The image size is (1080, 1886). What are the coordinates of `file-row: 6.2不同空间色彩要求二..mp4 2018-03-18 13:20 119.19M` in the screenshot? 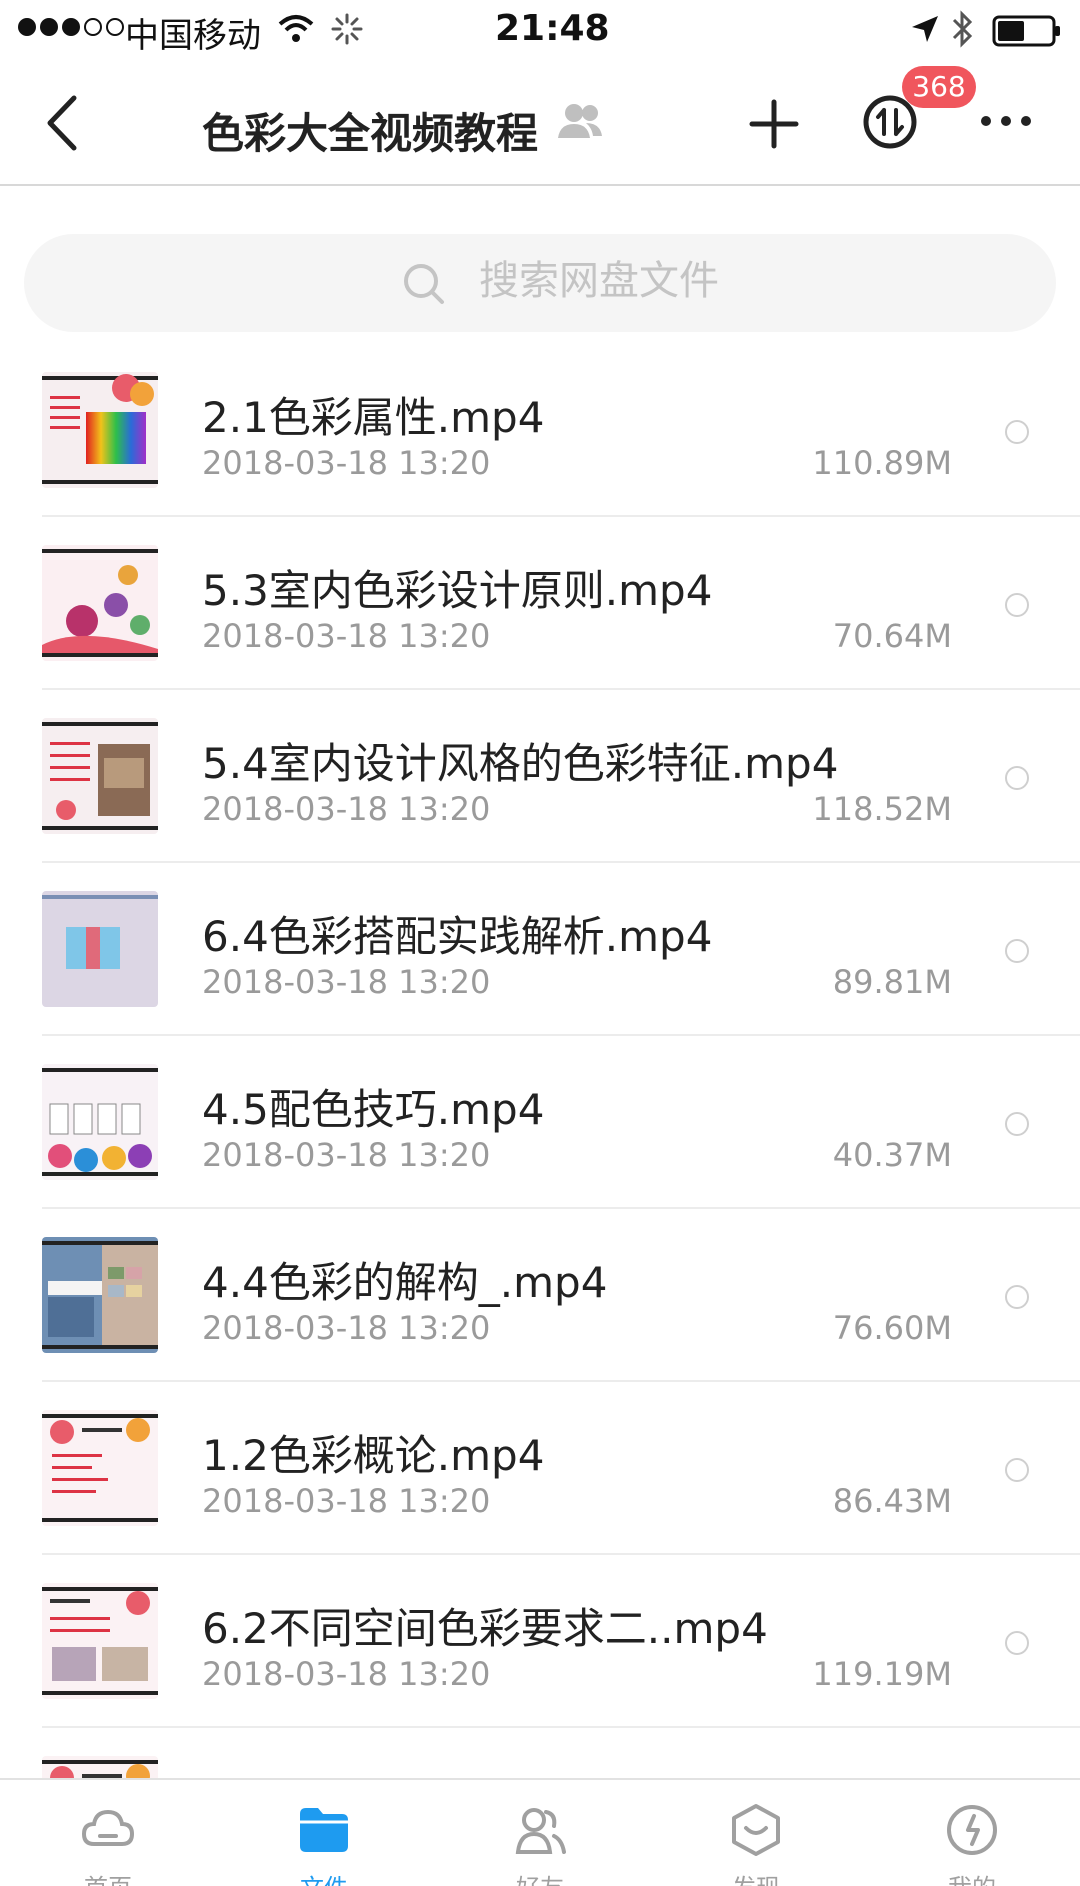 It's located at (540, 1641).